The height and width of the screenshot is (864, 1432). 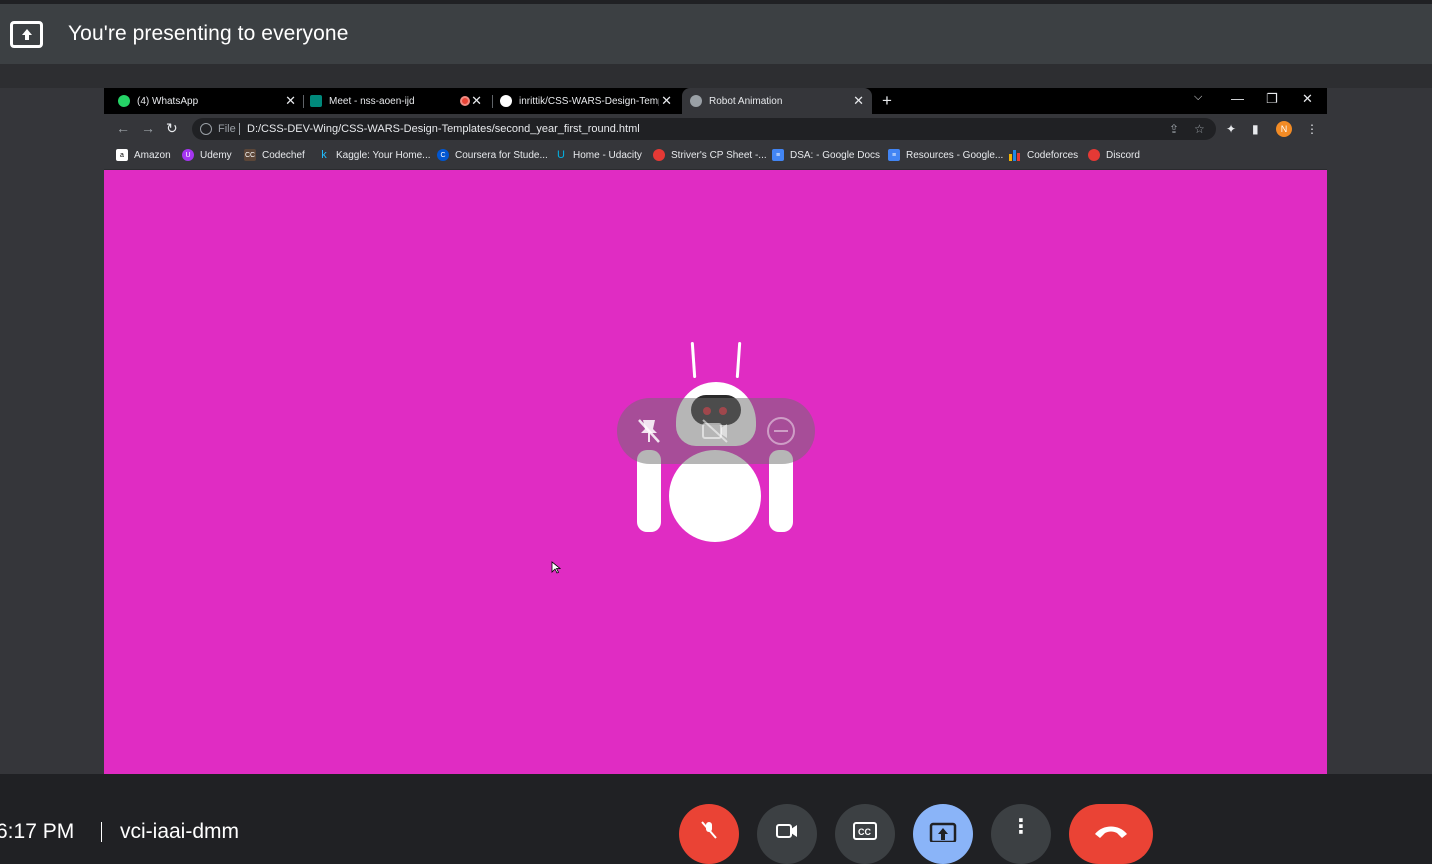 I want to click on bookmark-label: Home - Udacity, so click(x=607, y=155).